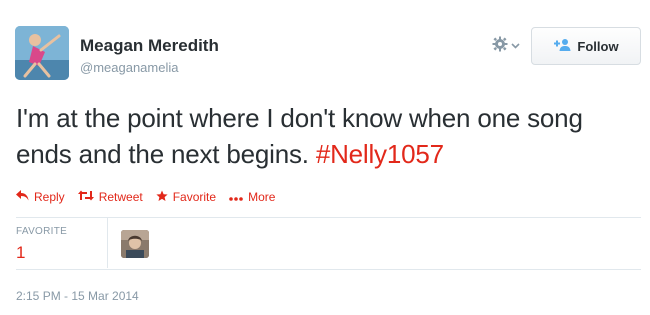  Describe the element at coordinates (77, 296) in the screenshot. I see `tweet-timestamp: 2:15 PM - 15 Mar 2014` at that location.